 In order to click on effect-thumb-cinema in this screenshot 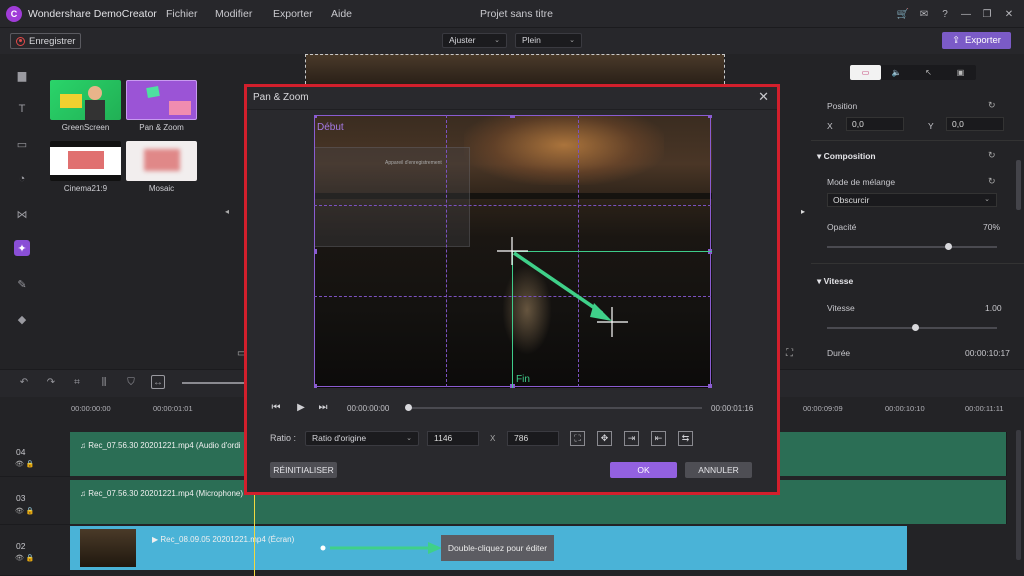, I will do `click(85, 161)`.